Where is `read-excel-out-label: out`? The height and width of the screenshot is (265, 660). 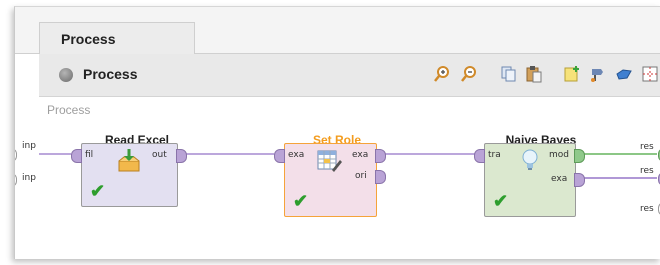
read-excel-out-label: out is located at coordinates (159, 155).